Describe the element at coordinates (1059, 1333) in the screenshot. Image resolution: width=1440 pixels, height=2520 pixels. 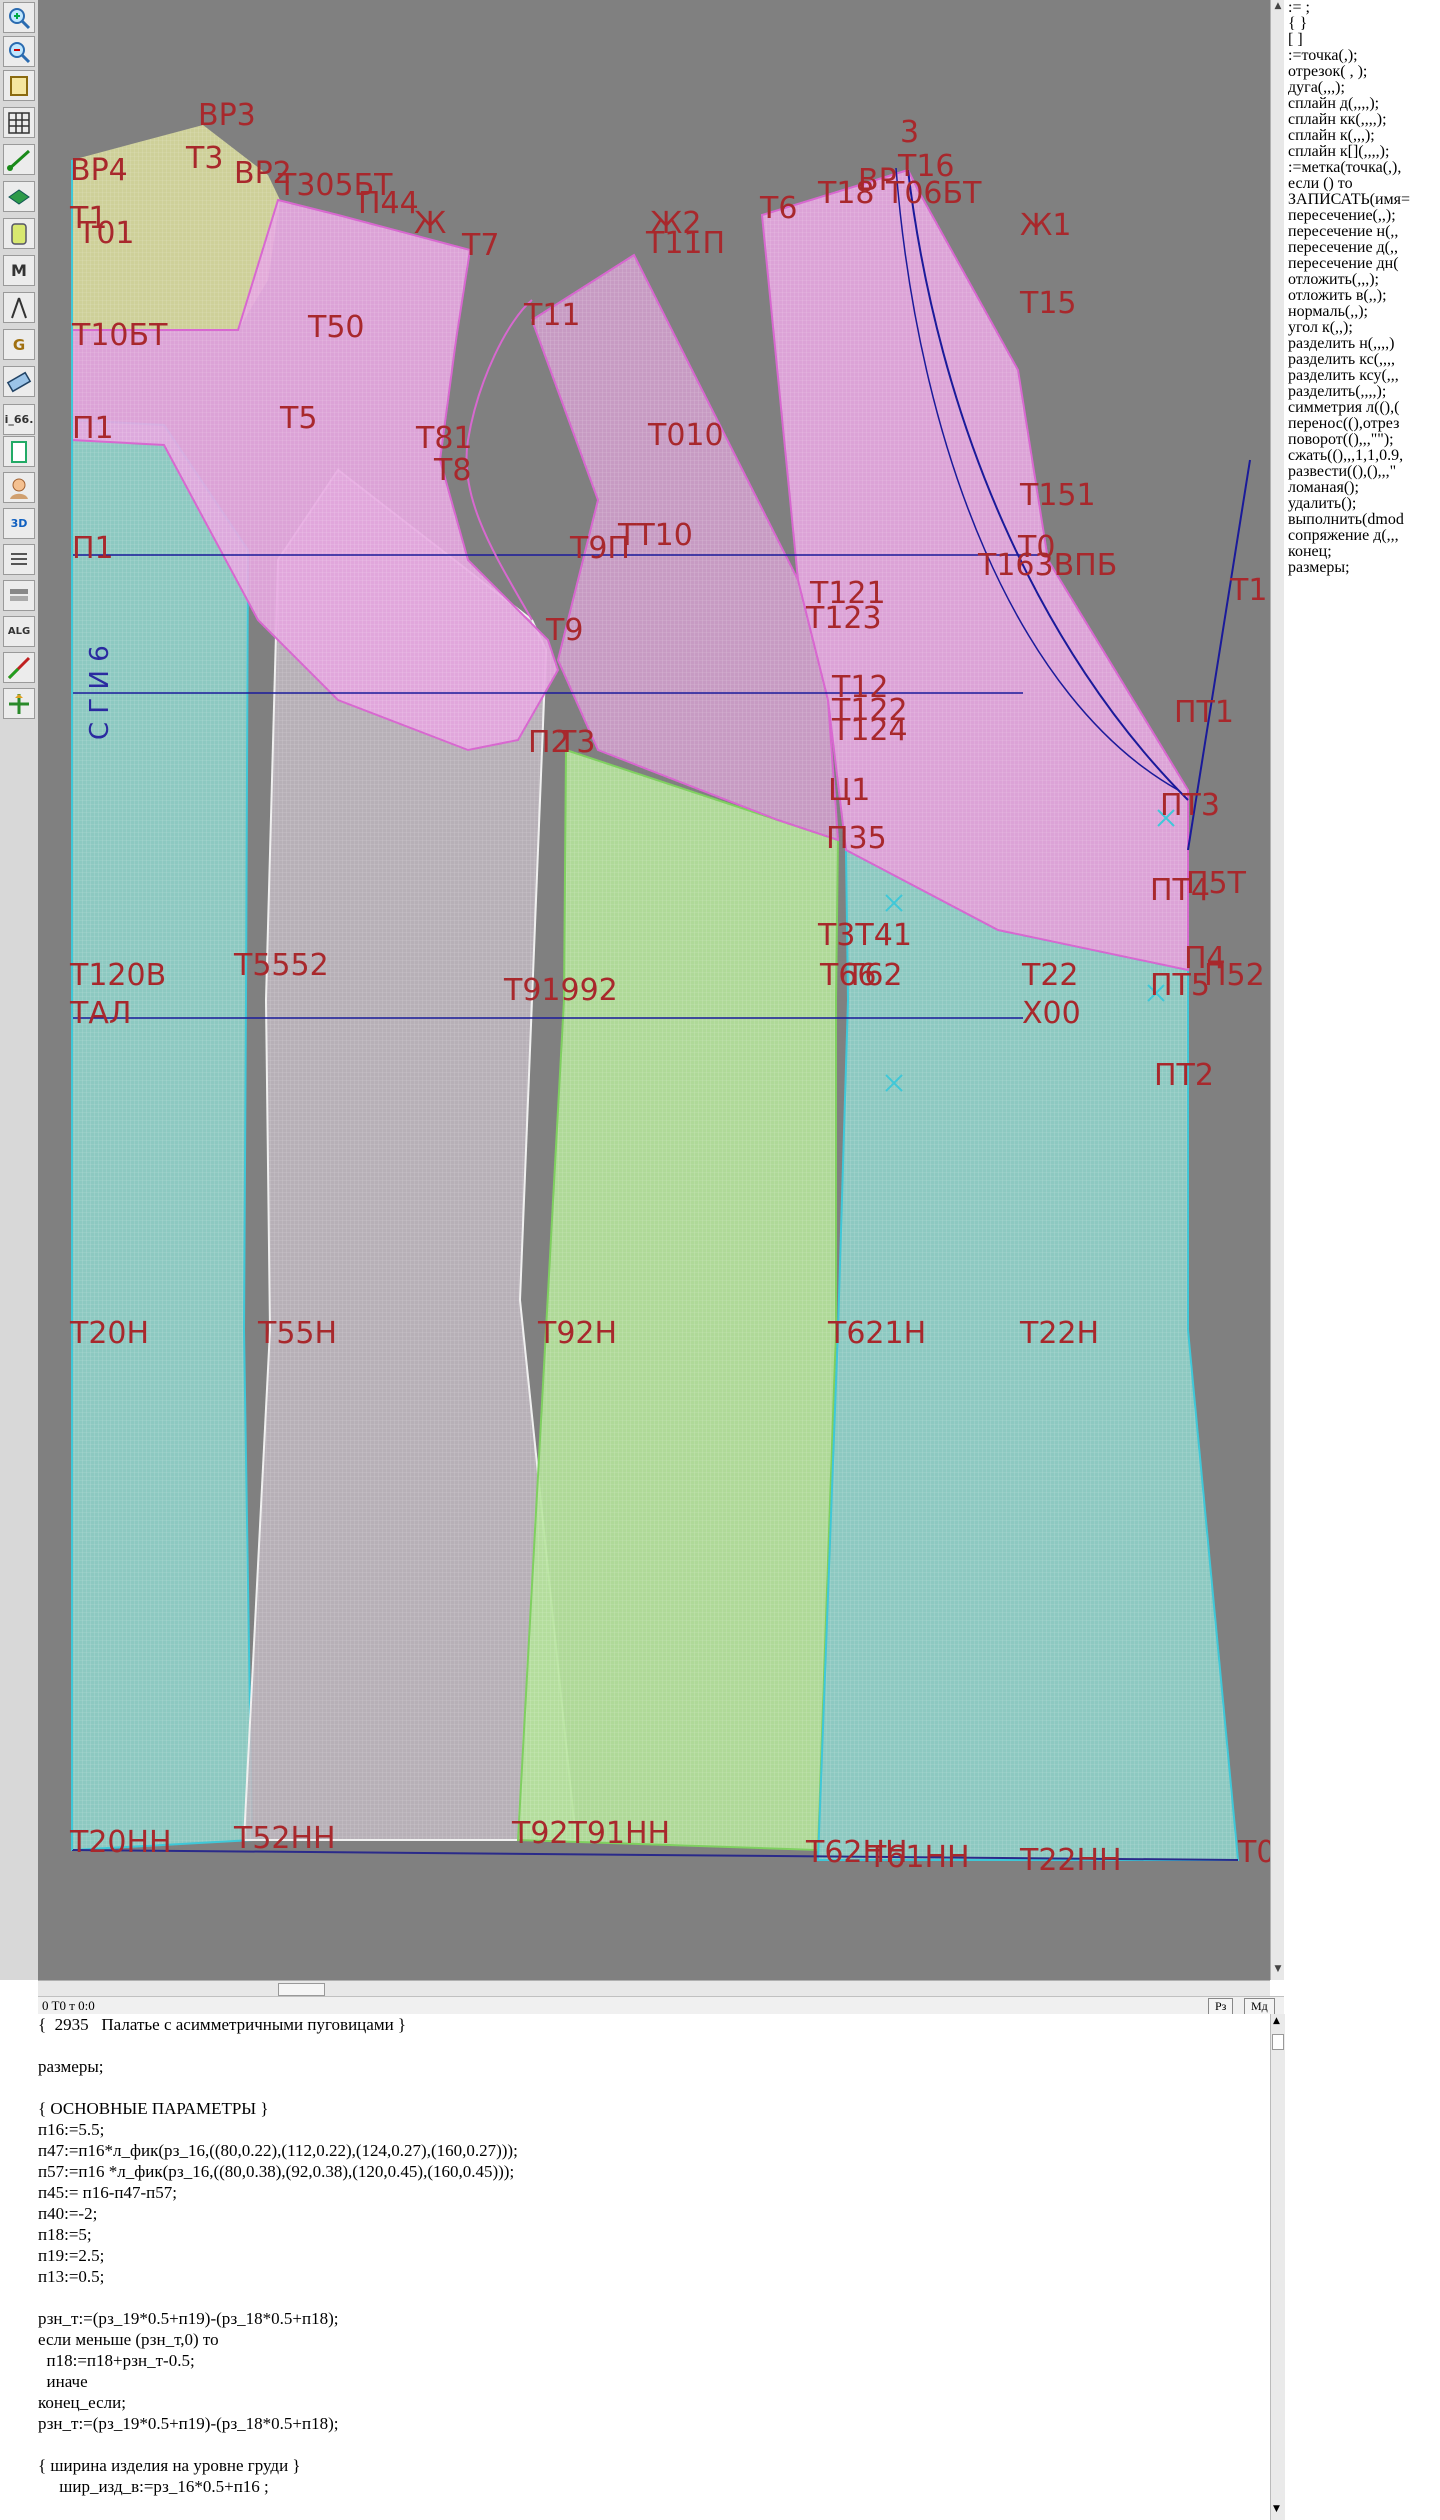
I see `point-label: Т22Н` at that location.